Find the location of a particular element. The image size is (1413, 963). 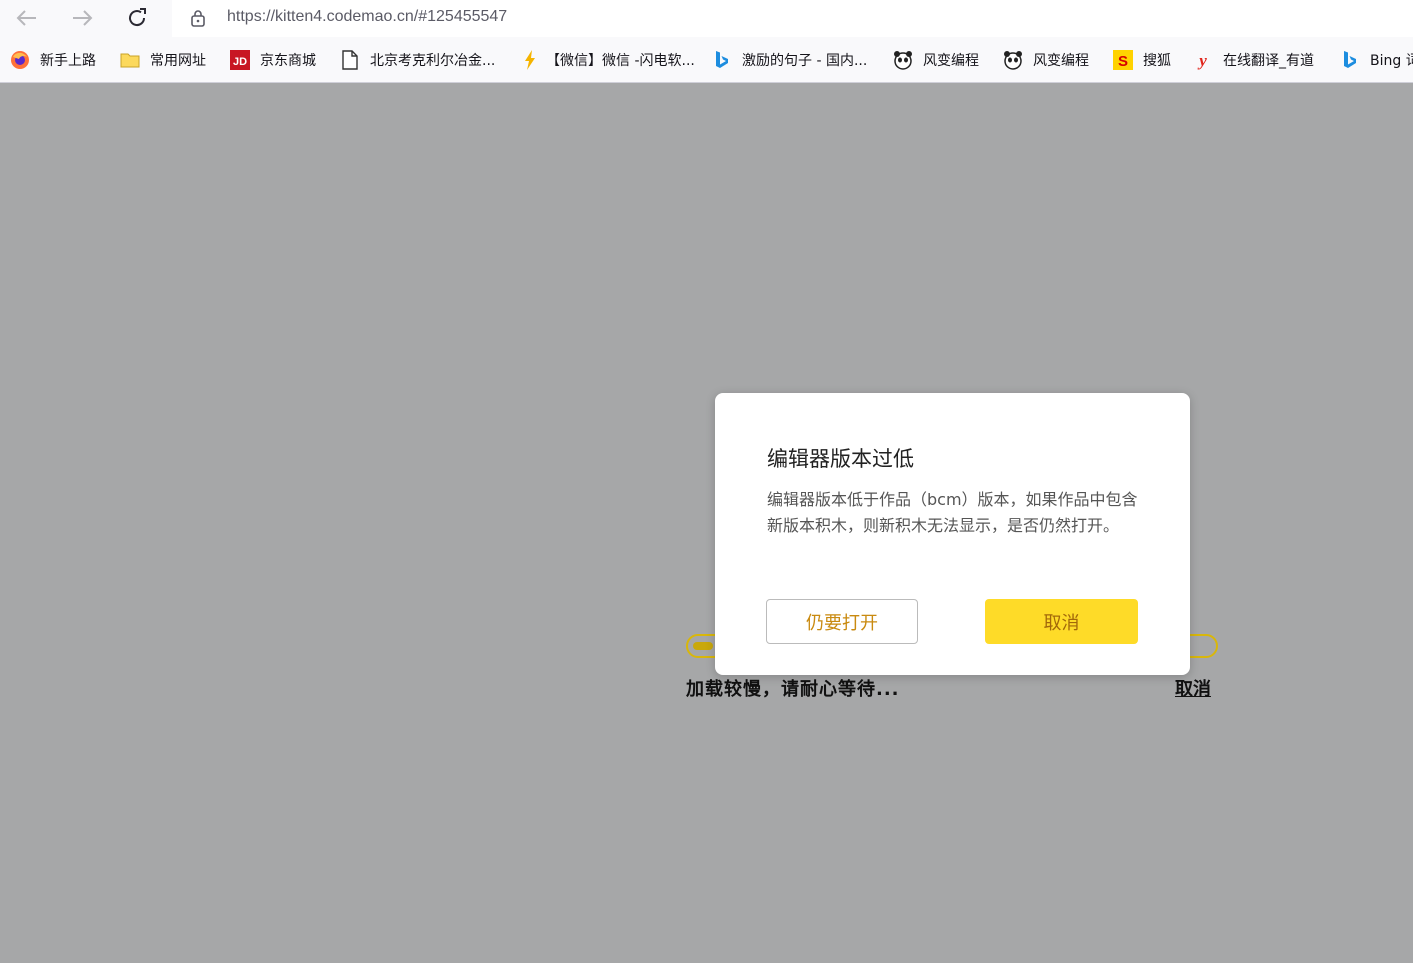

sohu-icon: S is located at coordinates (1123, 60).